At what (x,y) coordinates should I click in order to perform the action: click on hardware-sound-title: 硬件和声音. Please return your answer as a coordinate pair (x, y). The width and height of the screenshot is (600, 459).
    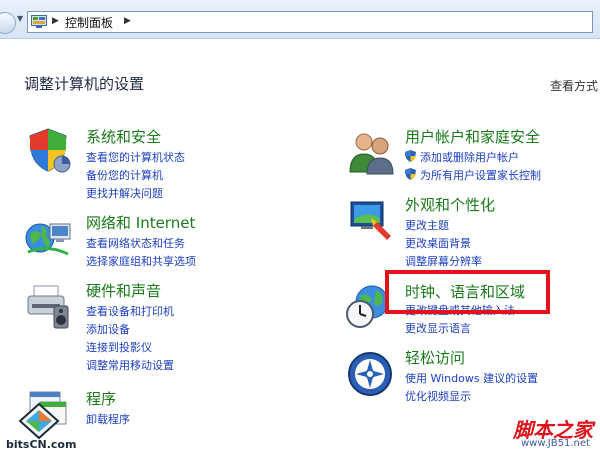
    Looking at the image, I should click on (123, 290).